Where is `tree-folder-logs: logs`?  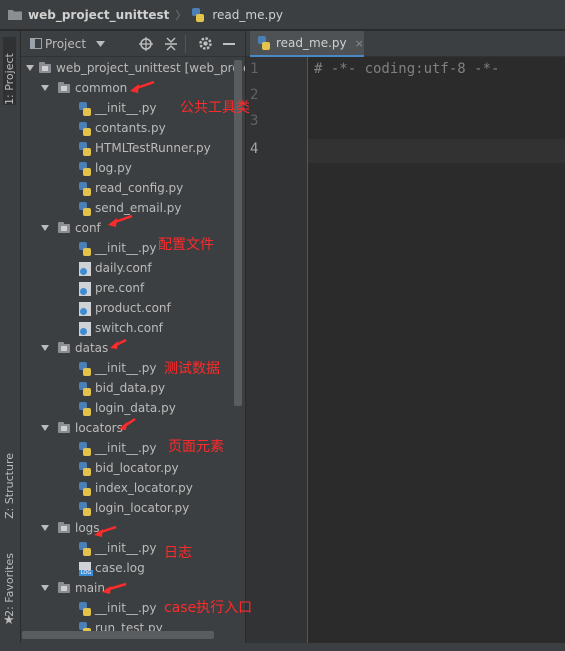
tree-folder-logs: logs is located at coordinates (70, 528).